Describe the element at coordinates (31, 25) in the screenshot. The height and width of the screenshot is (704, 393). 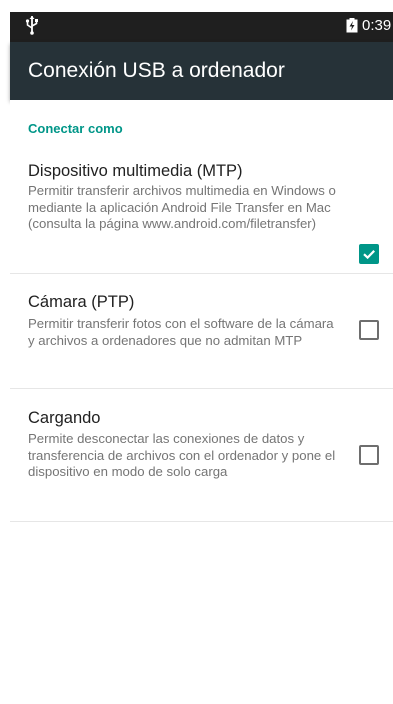
I see `usb-icon` at that location.